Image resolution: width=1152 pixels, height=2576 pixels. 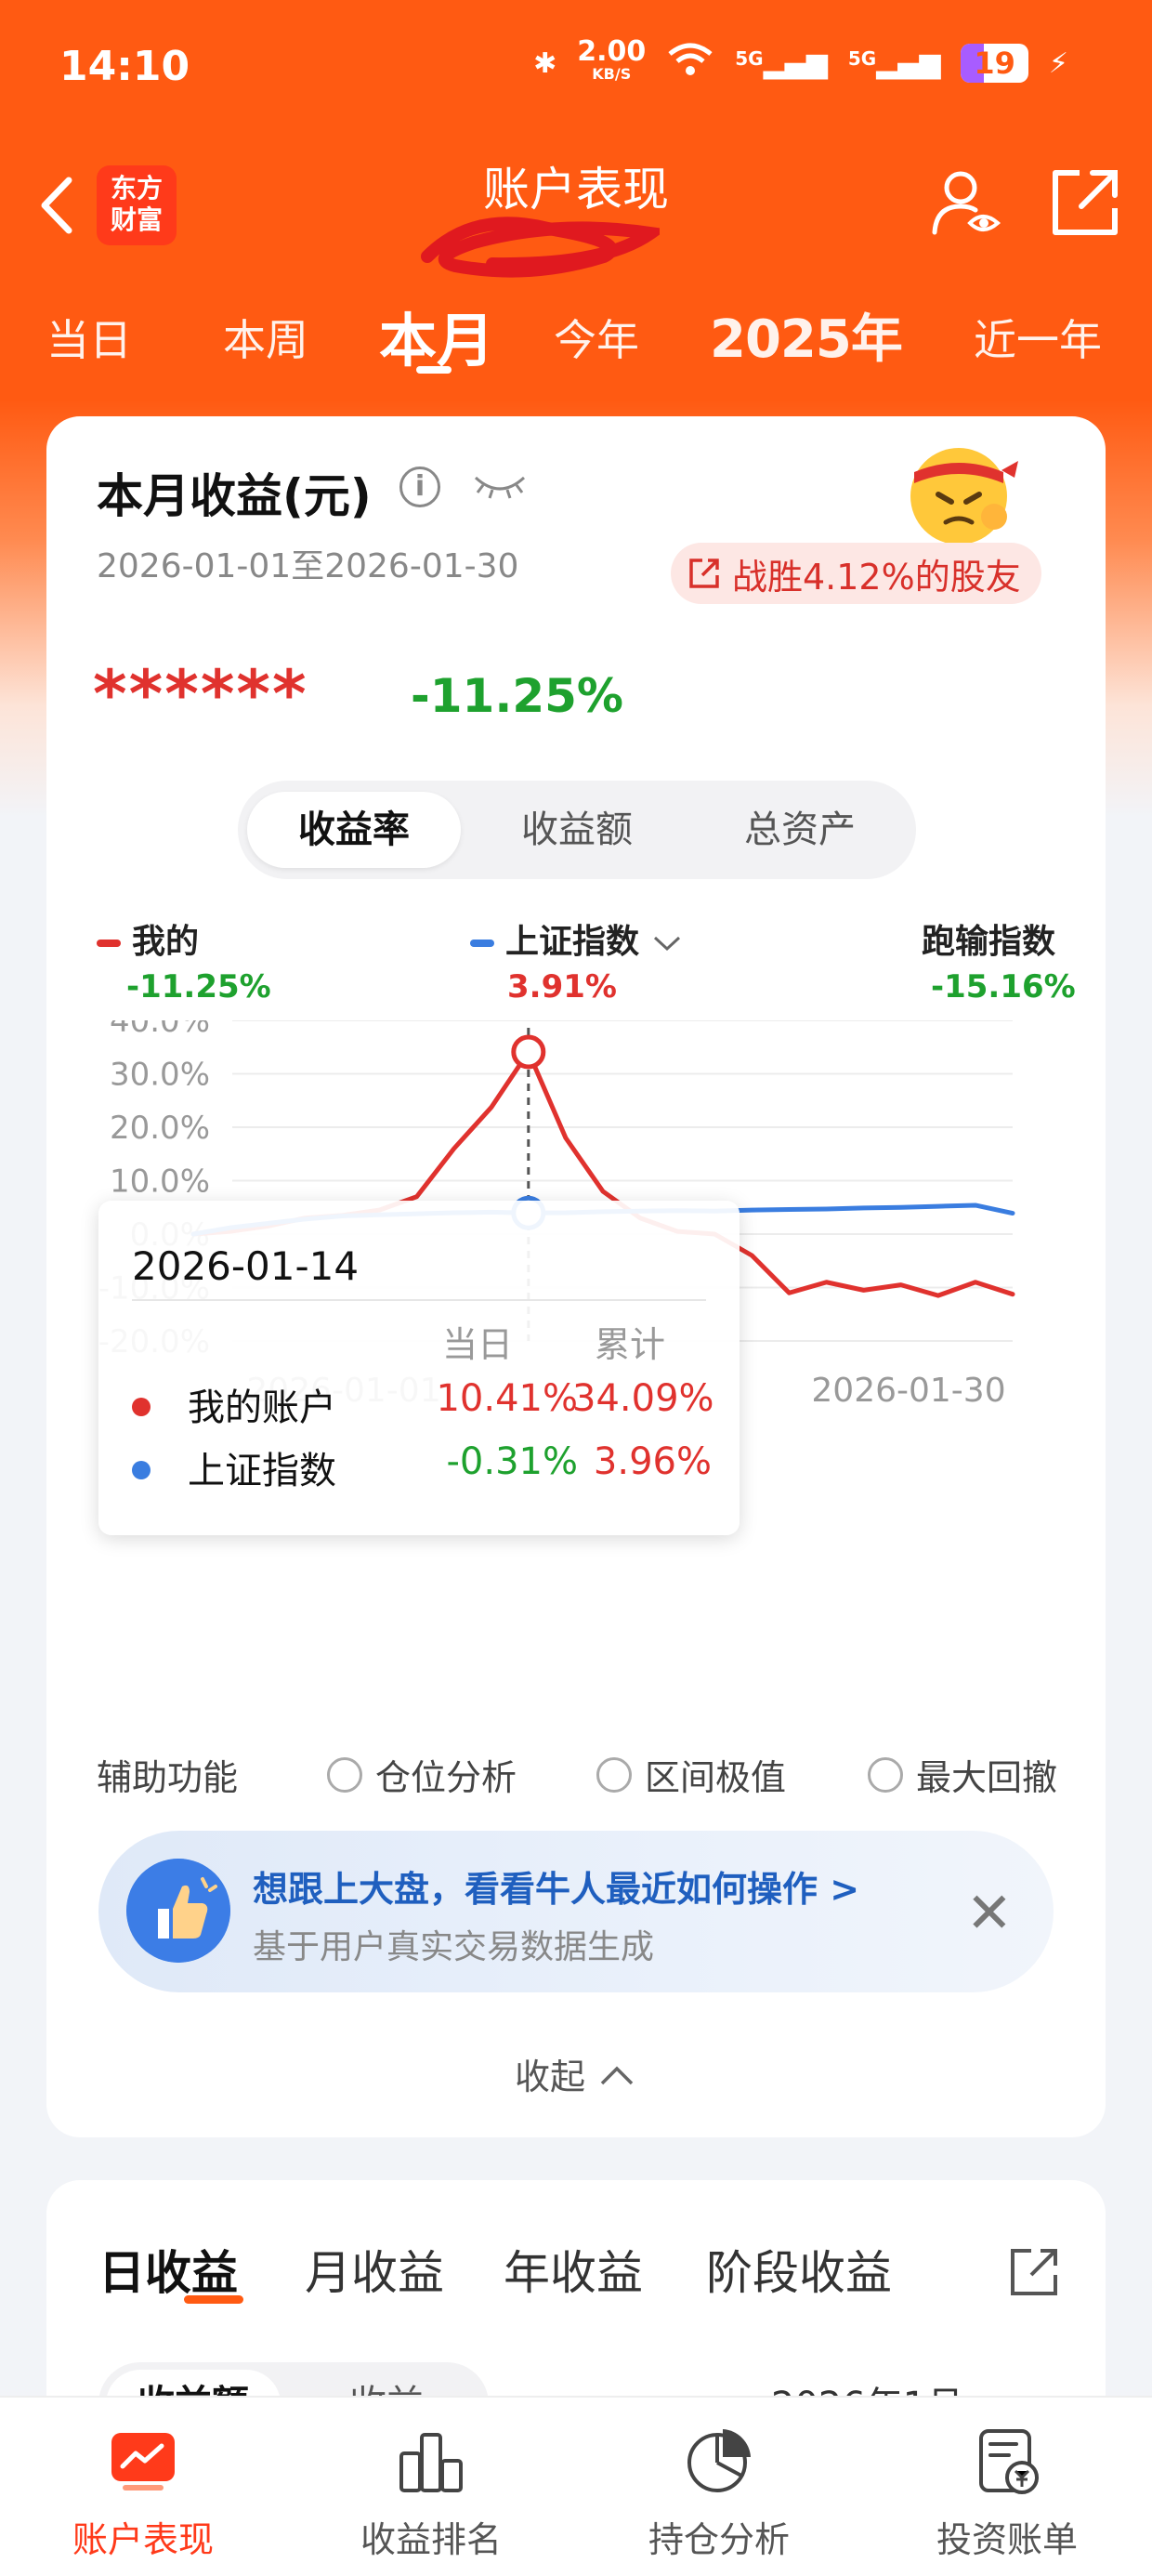 I want to click on tab-monthly: 月收益, so click(x=374, y=2269).